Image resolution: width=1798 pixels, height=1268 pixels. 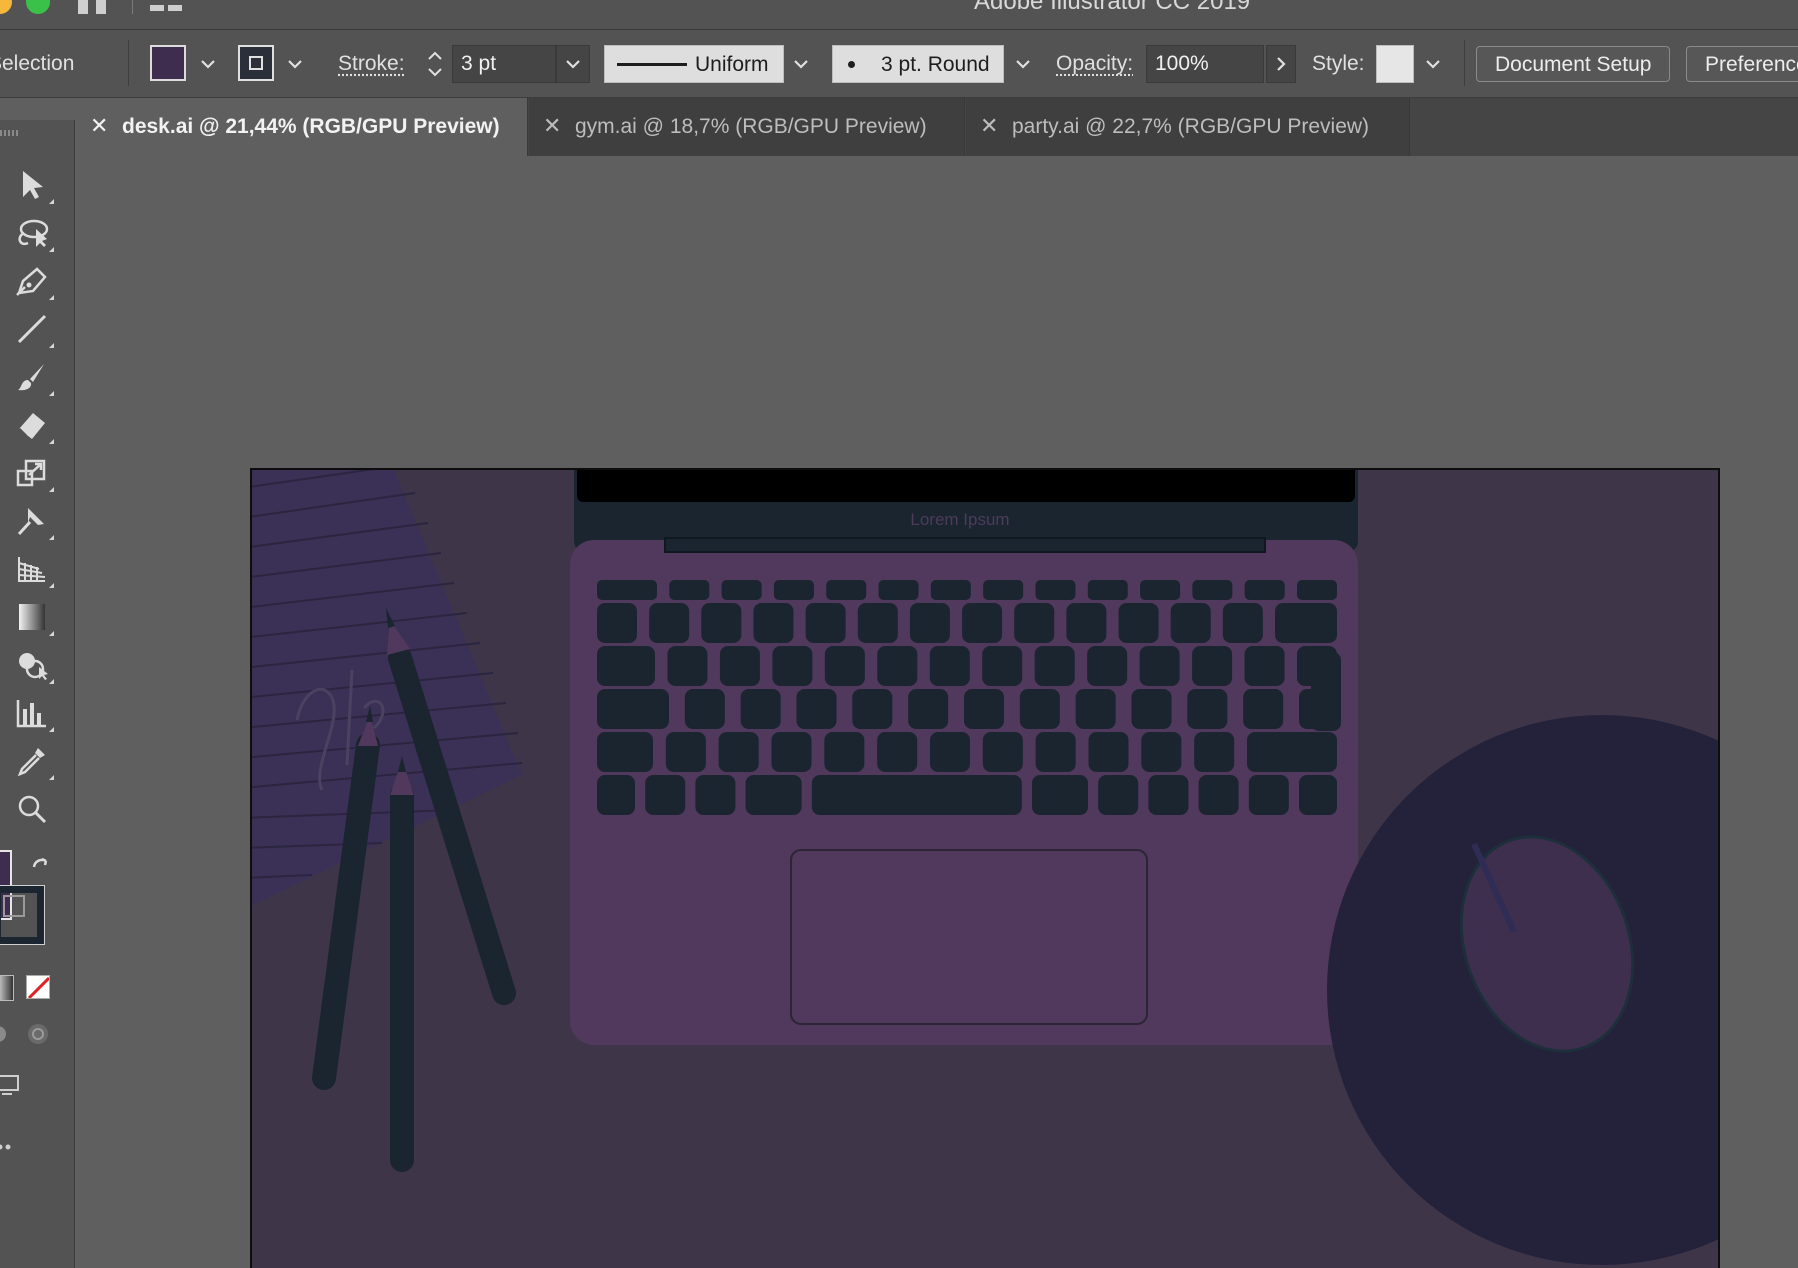 I want to click on eyedropper-tool-icon, so click(x=32, y=761).